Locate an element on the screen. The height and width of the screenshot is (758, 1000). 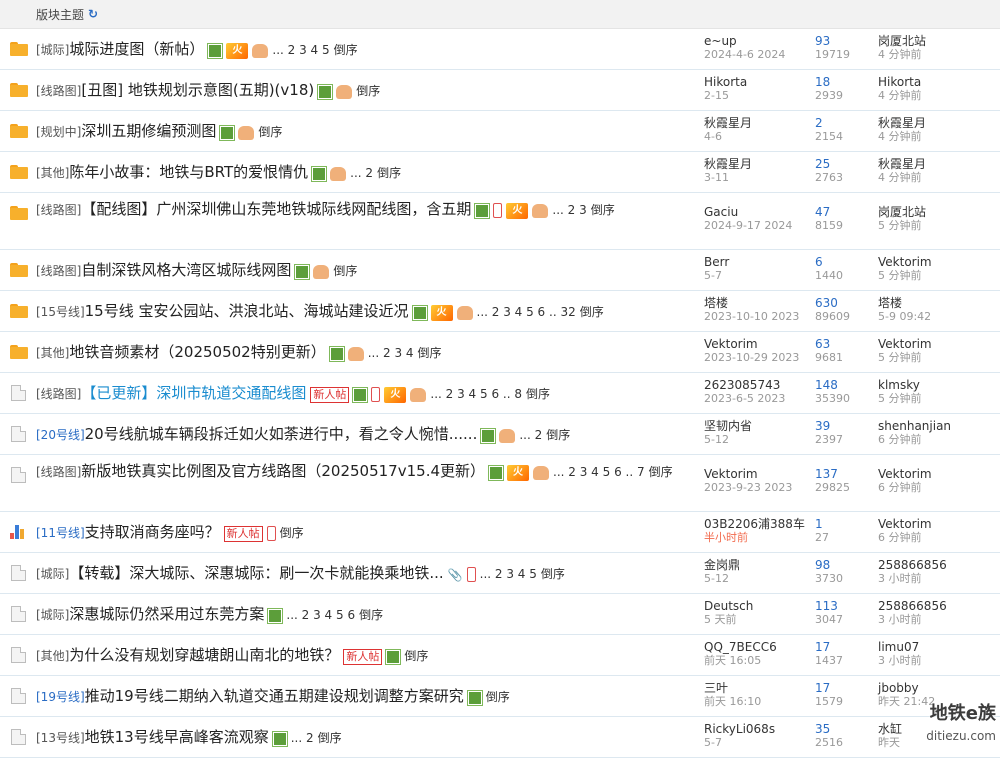
thread-title-link: 深圳五期修编预测图 is located at coordinates (148, 131).